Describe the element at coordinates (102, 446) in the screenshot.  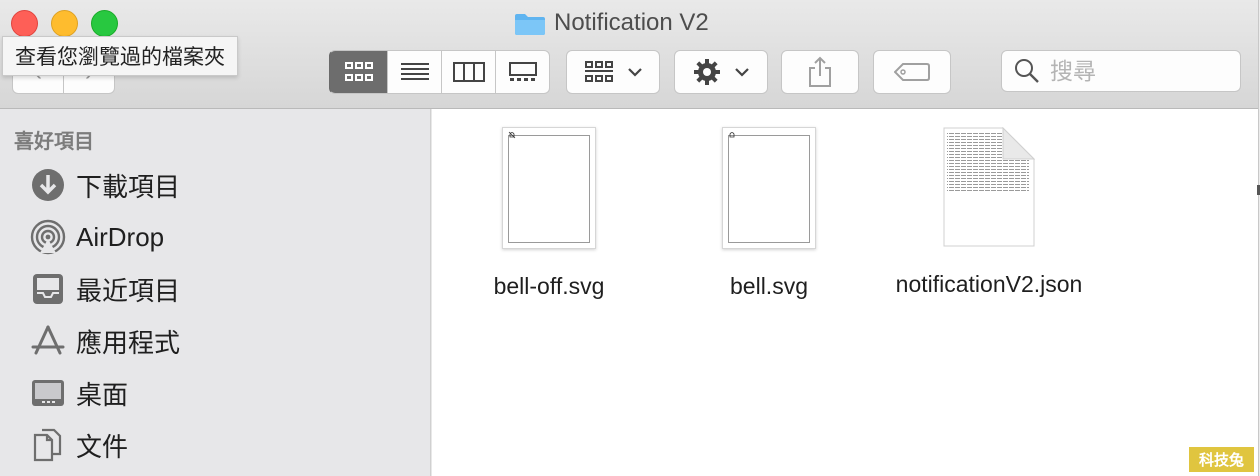
I see `sidebar-item-label: 文件` at that location.